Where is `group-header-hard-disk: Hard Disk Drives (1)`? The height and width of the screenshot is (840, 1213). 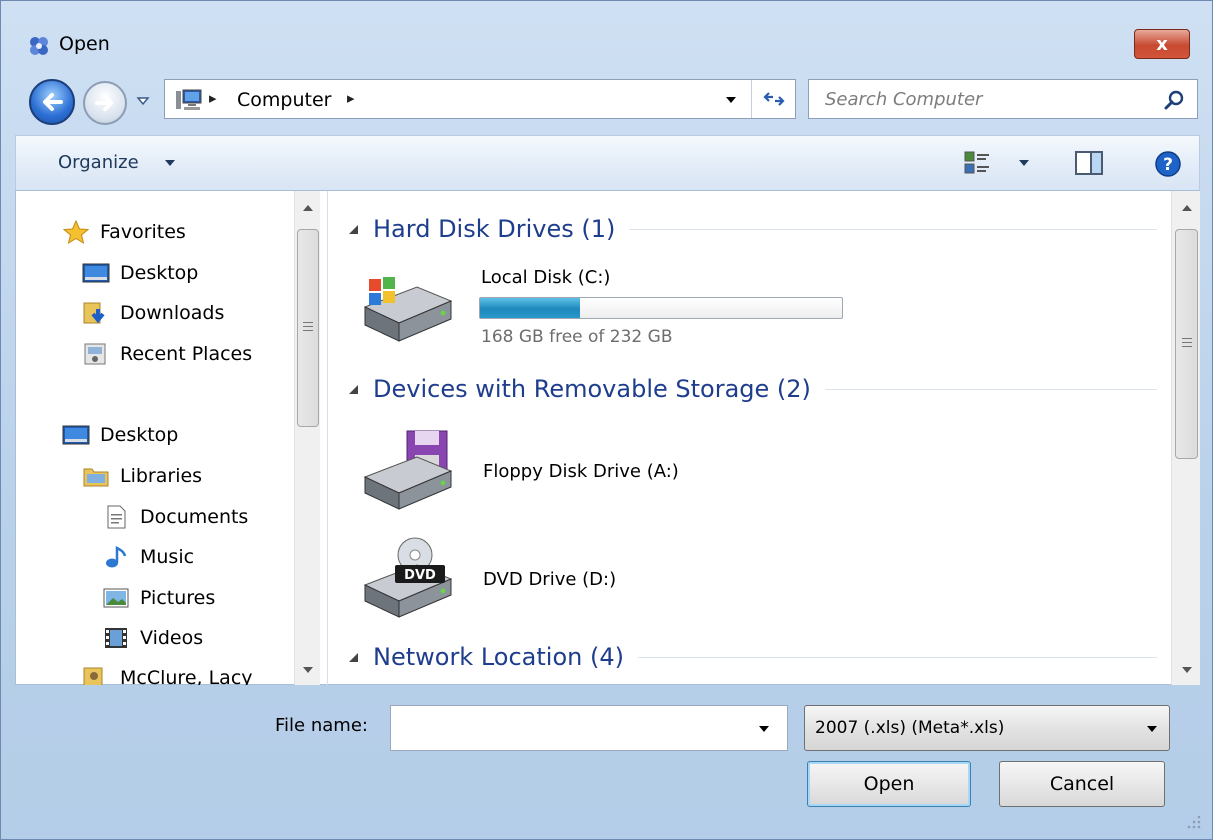
group-header-hard-disk: Hard Disk Drives (1) is located at coordinates (752, 229).